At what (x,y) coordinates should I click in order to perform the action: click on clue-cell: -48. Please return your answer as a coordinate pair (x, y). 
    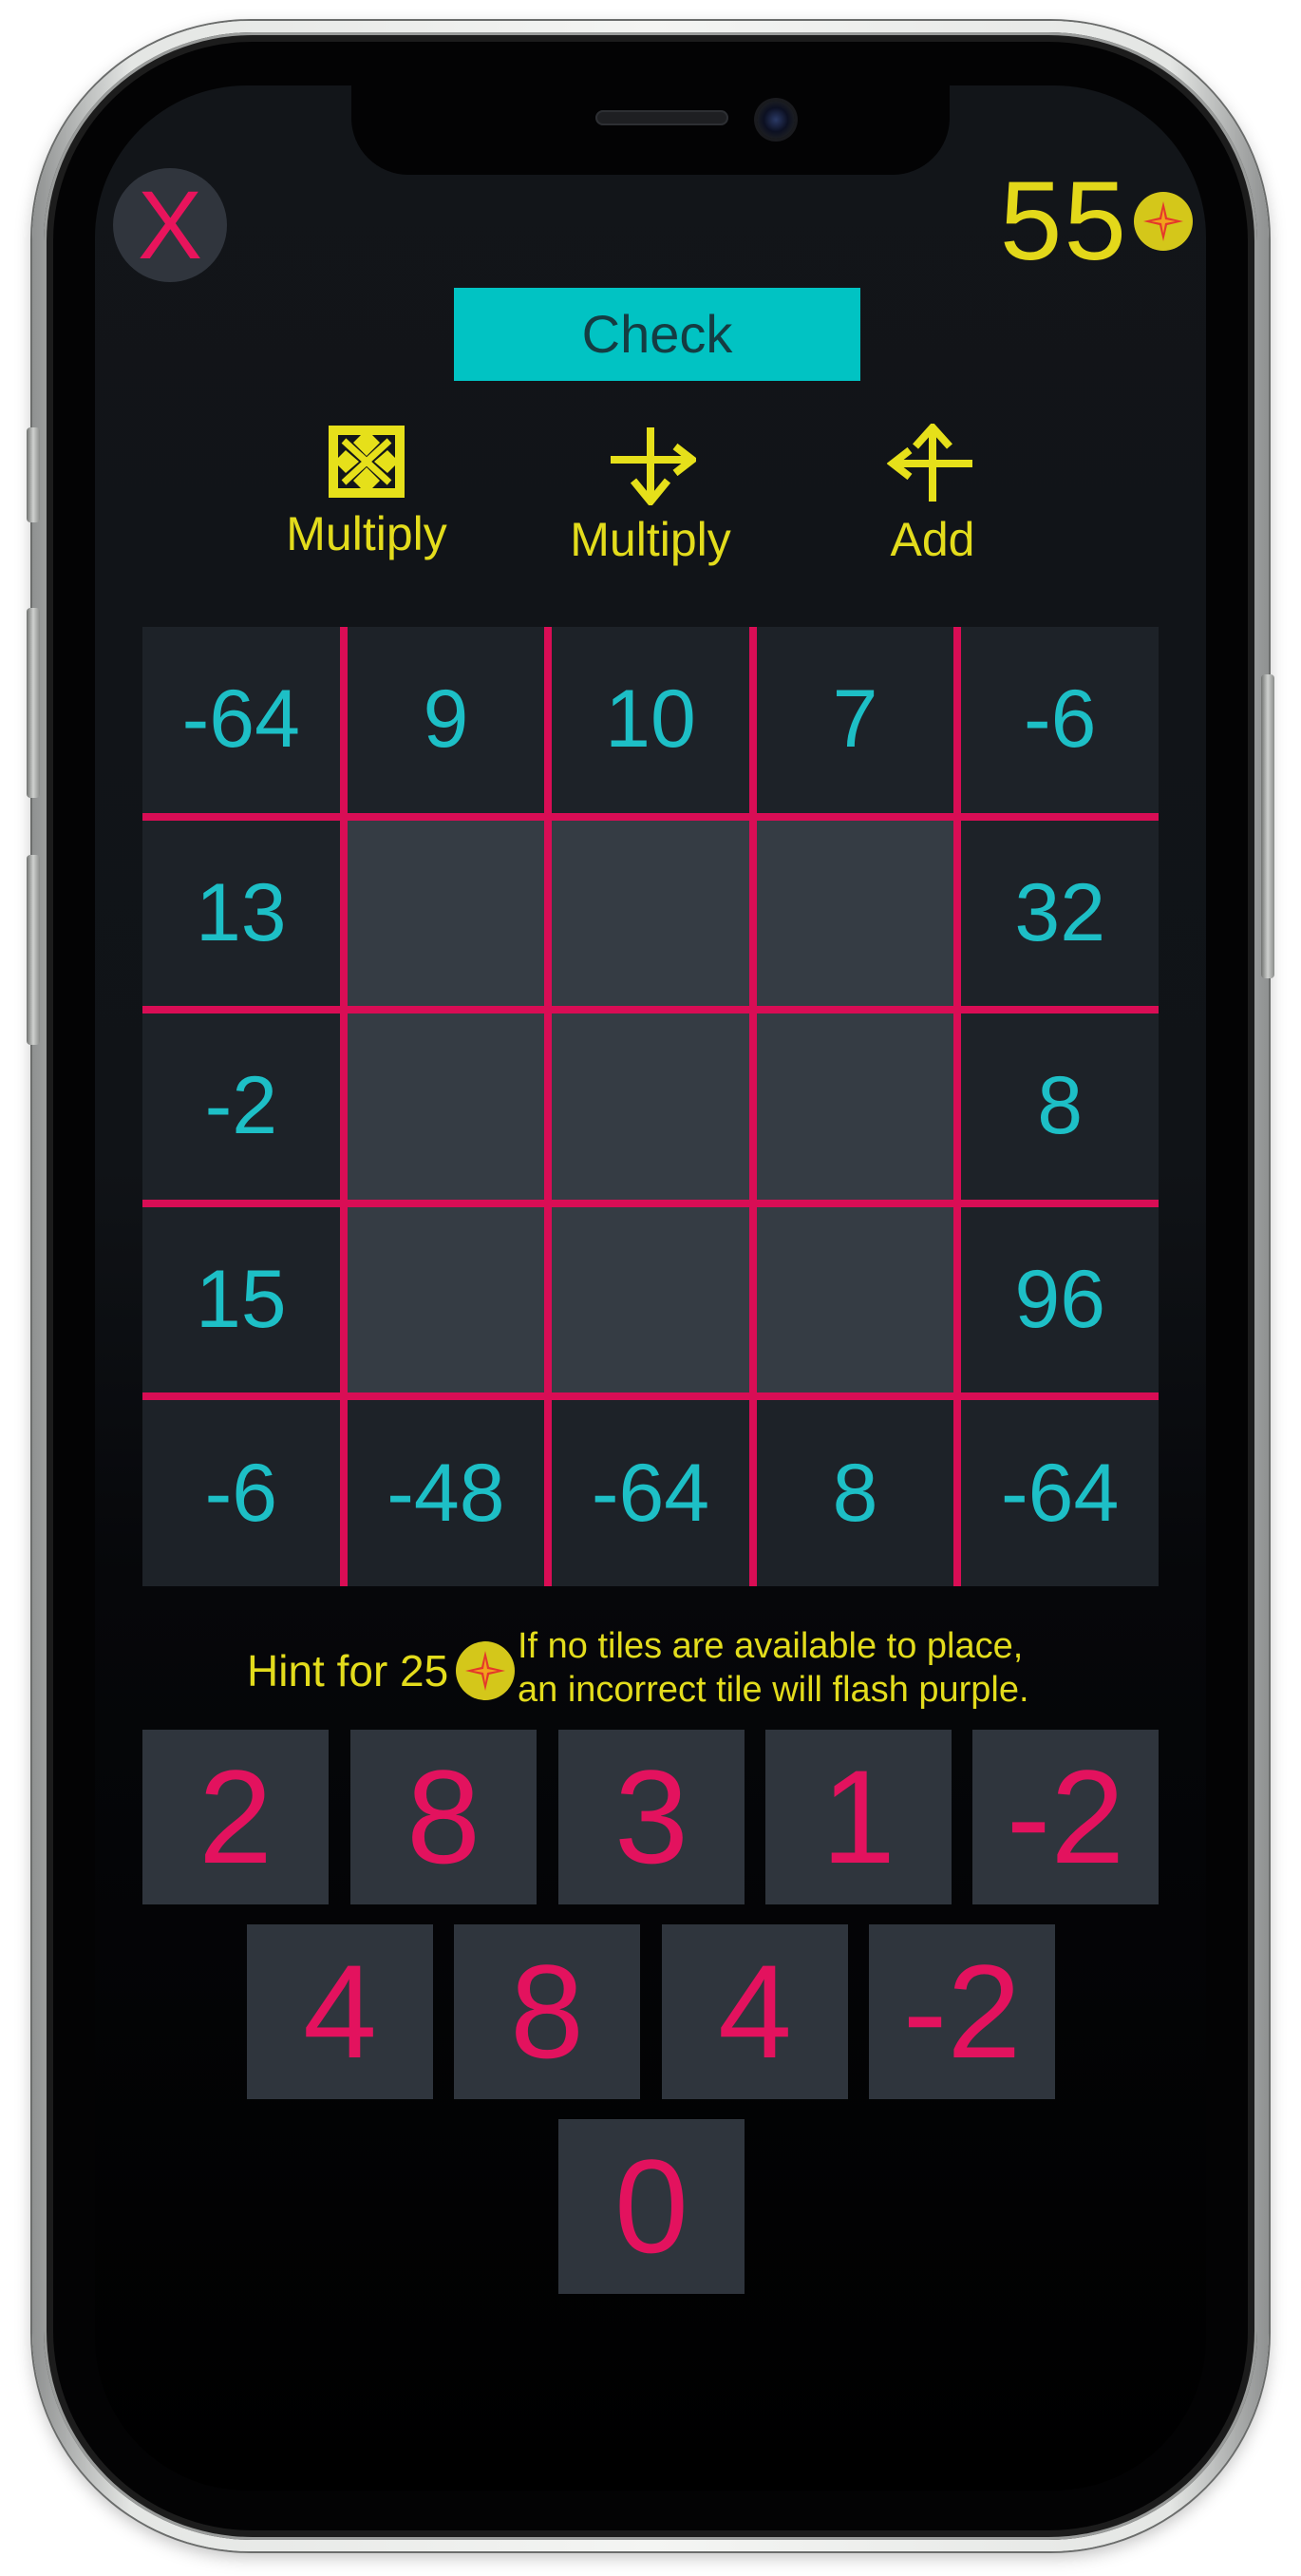
    Looking at the image, I should click on (446, 1493).